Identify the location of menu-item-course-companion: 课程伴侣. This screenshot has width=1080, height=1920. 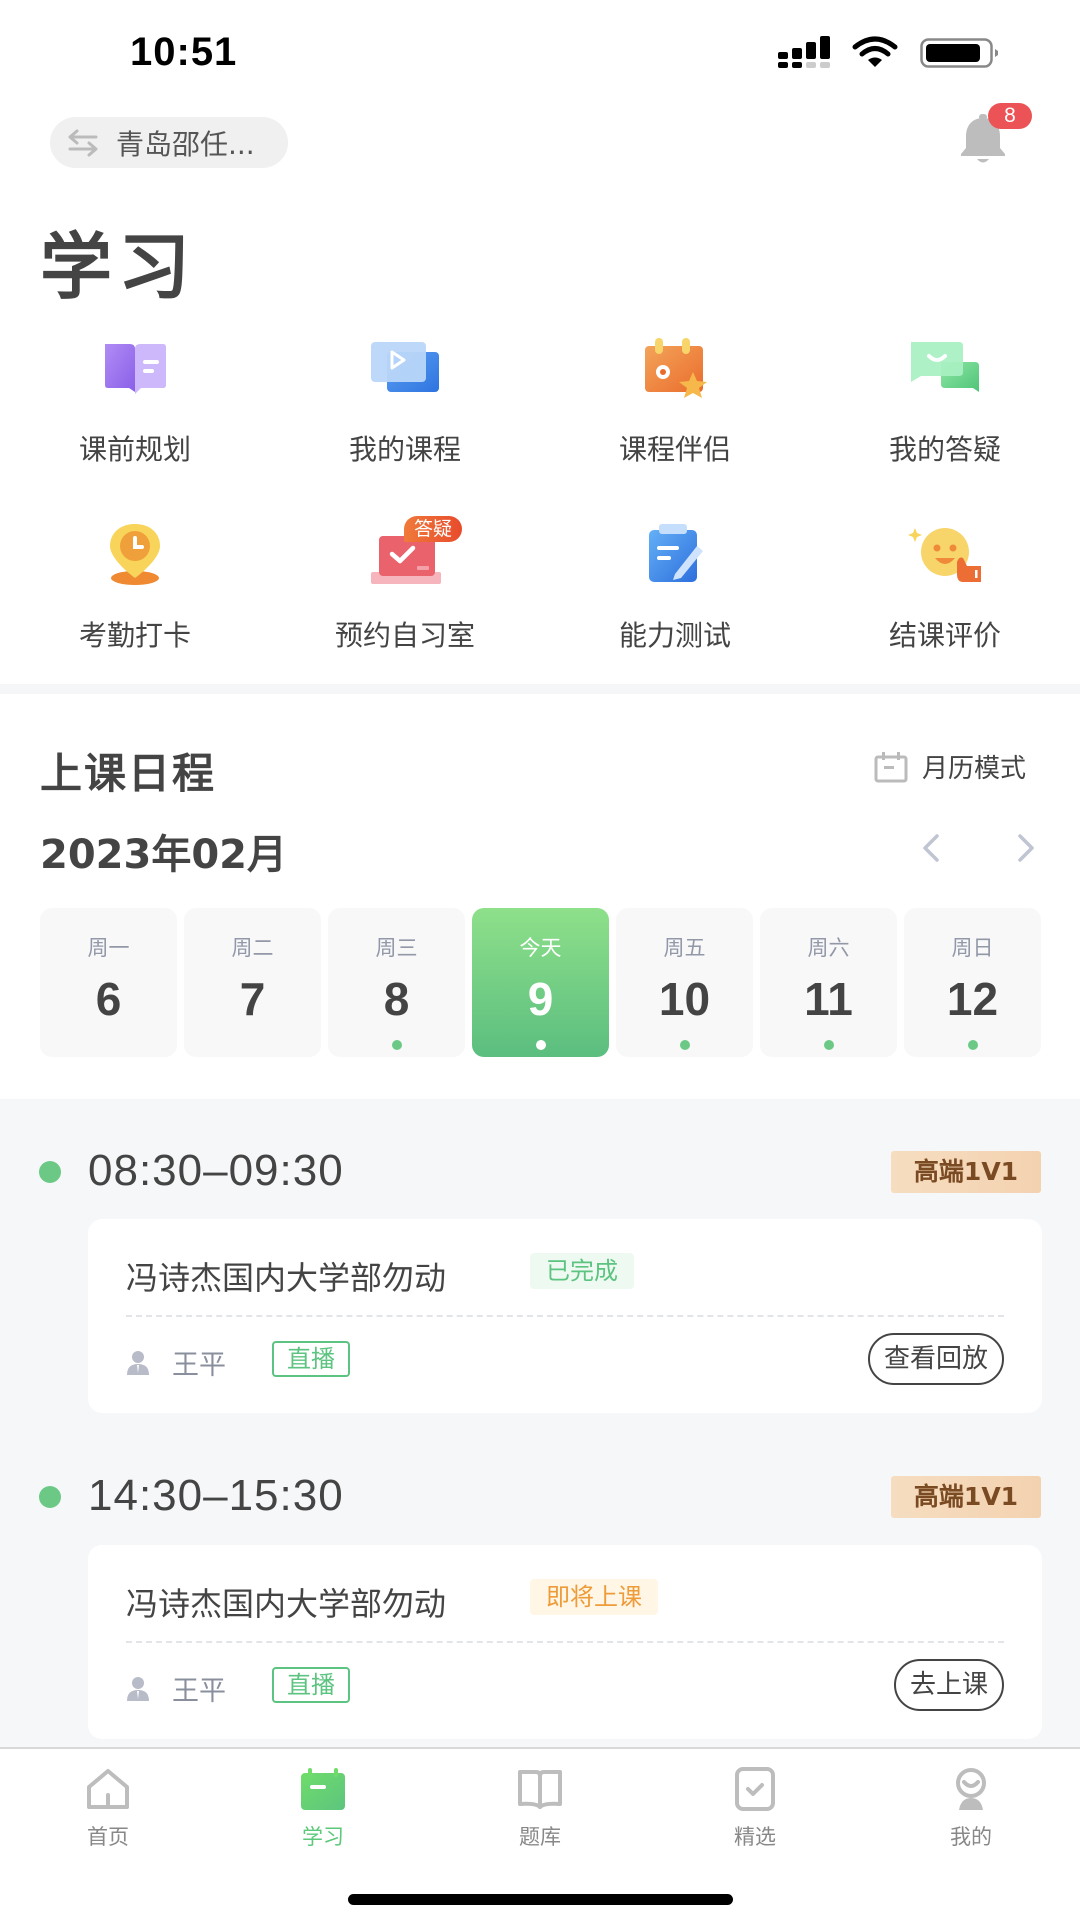
(675, 421).